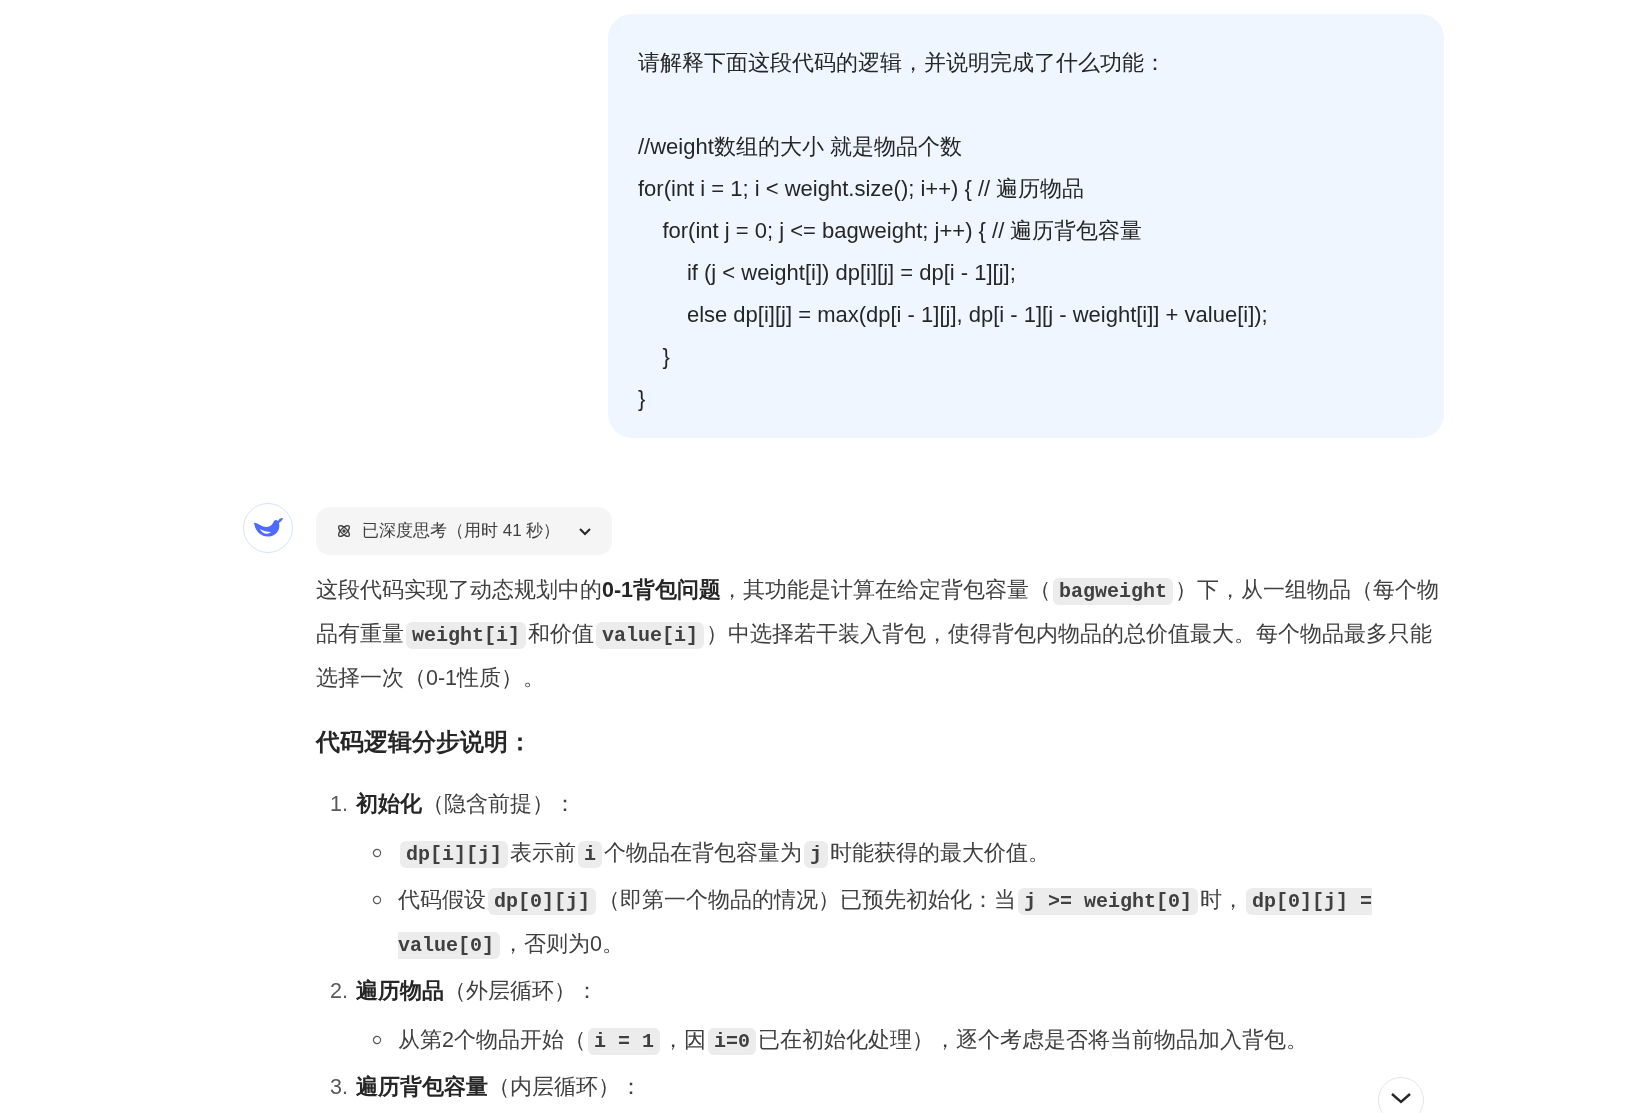 This screenshot has height=1113, width=1639. I want to click on atom-icon, so click(344, 531).